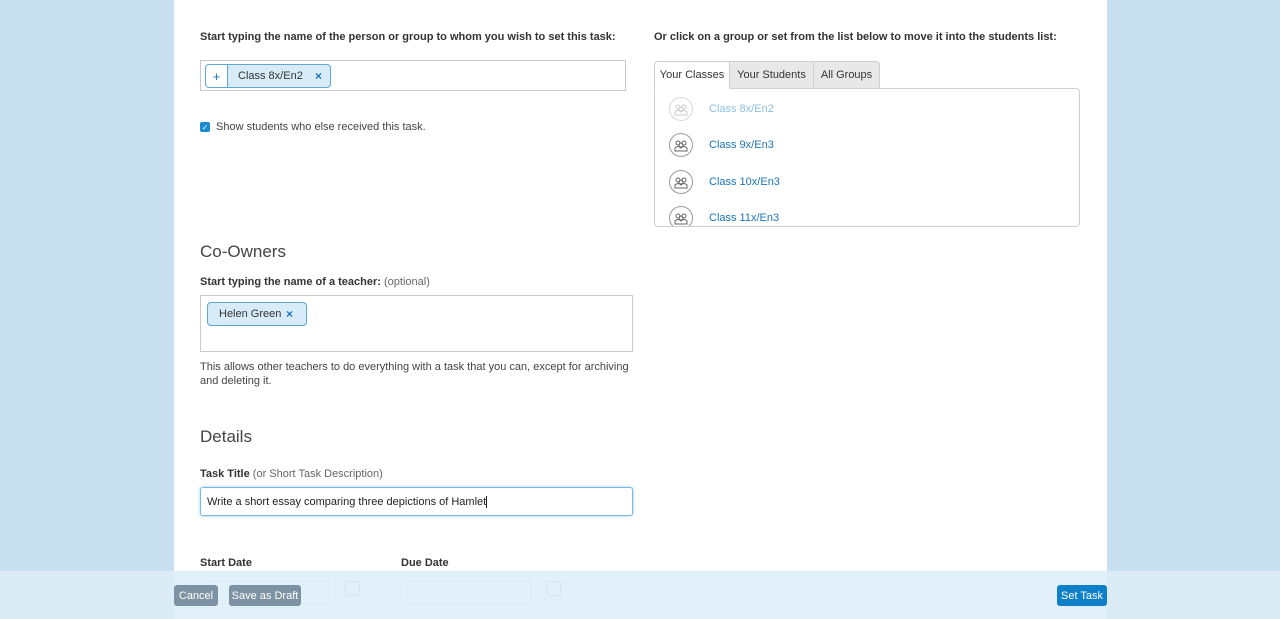  I want to click on tab-your-students: Your Students, so click(771, 75).